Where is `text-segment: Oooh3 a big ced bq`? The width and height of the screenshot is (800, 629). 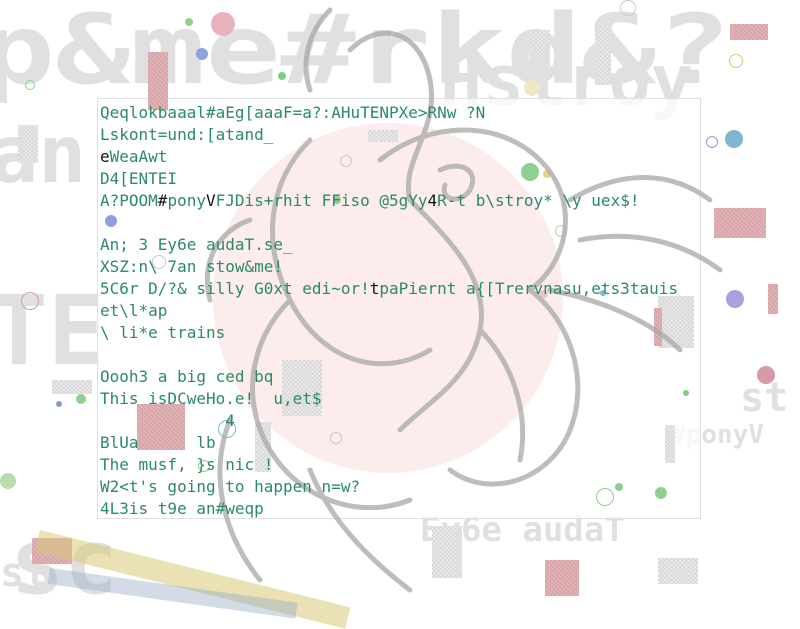
text-segment: Oooh3 a big ced bq is located at coordinates (187, 376).